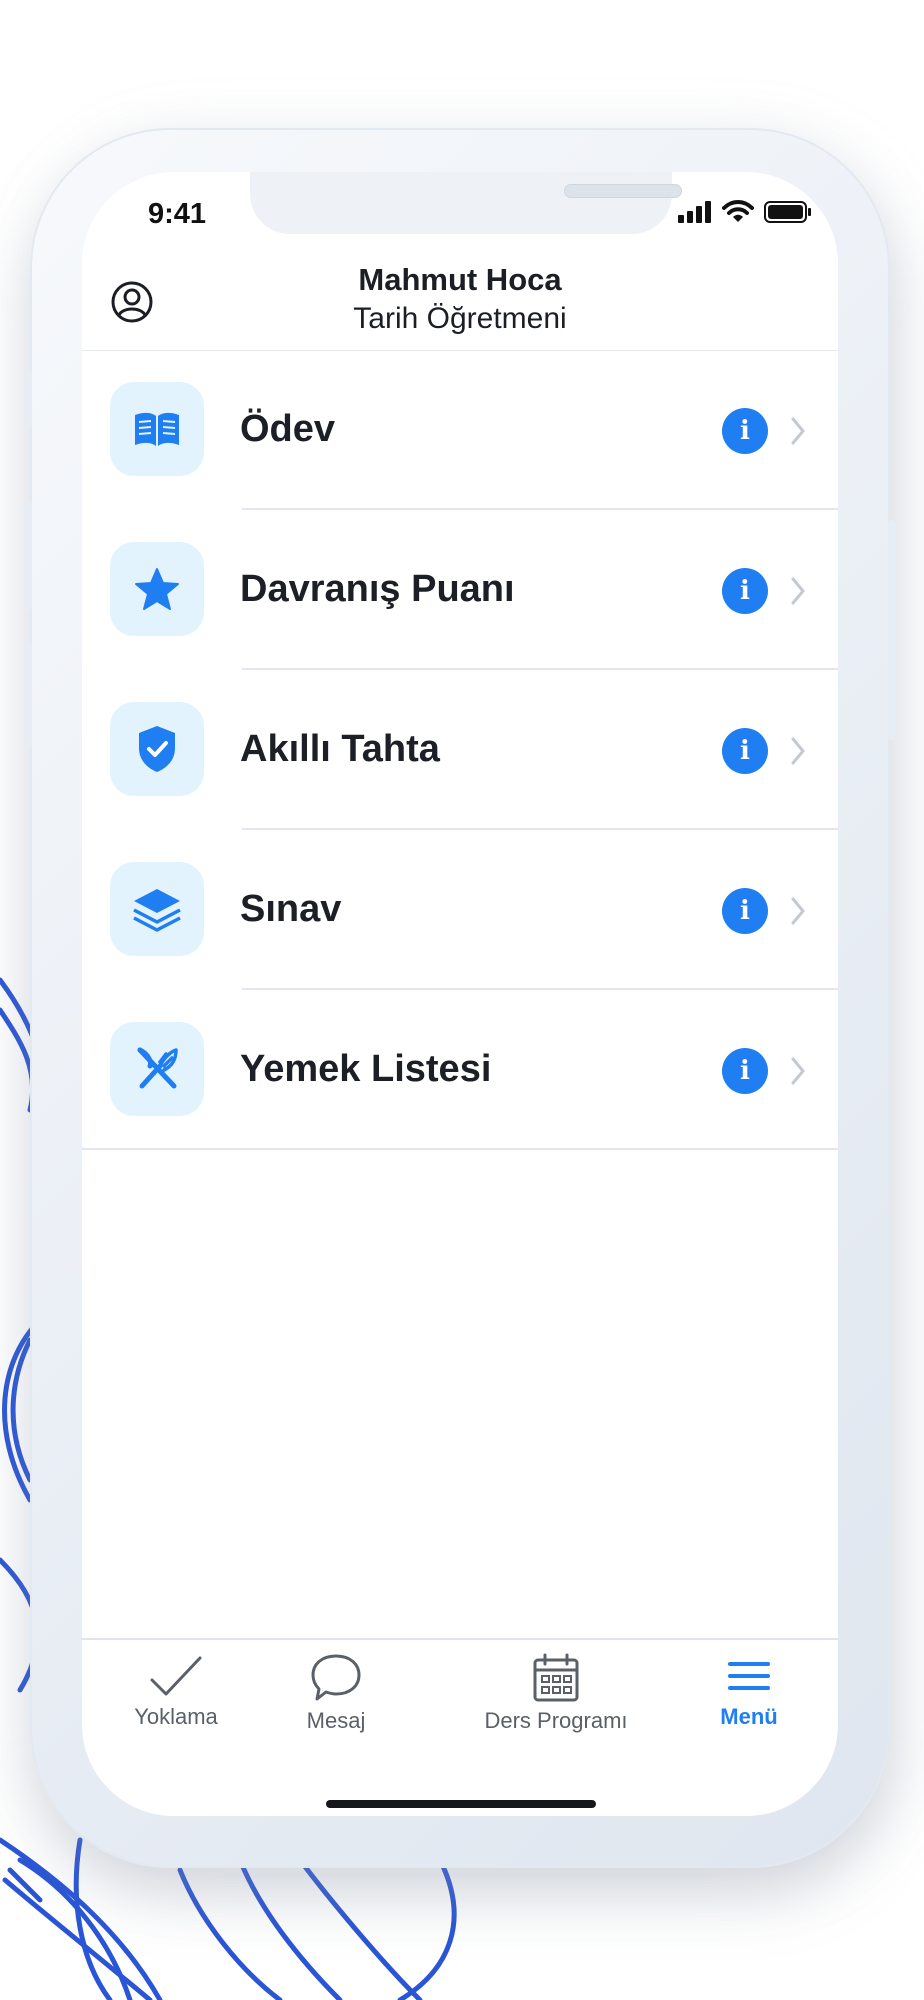 Image resolution: width=924 pixels, height=2000 pixels. What do you see at coordinates (176, 1676) in the screenshot?
I see `checkmark-icon` at bounding box center [176, 1676].